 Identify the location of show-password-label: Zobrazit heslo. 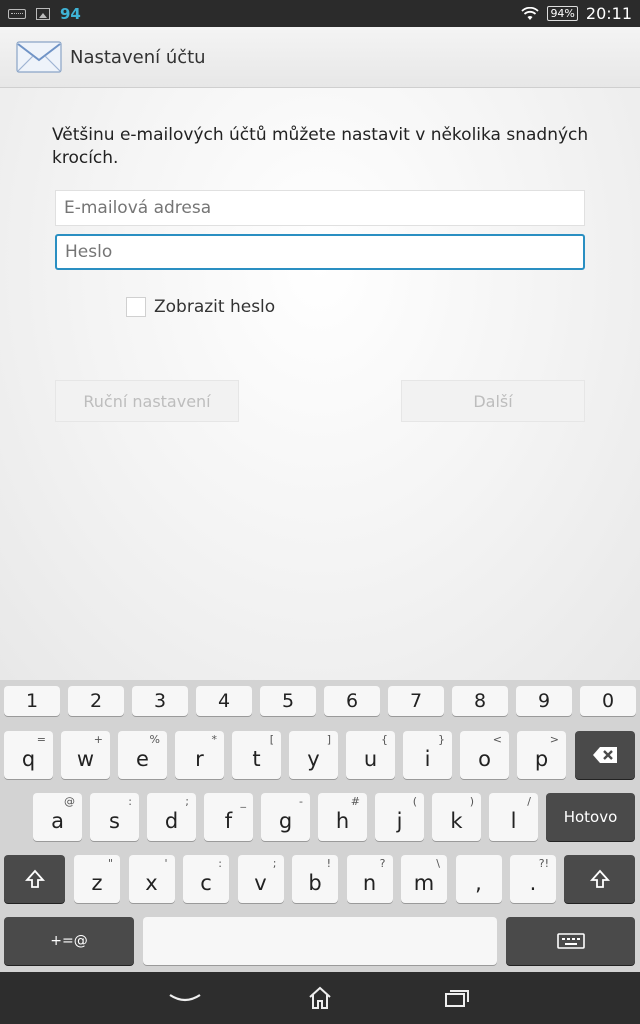
(215, 307).